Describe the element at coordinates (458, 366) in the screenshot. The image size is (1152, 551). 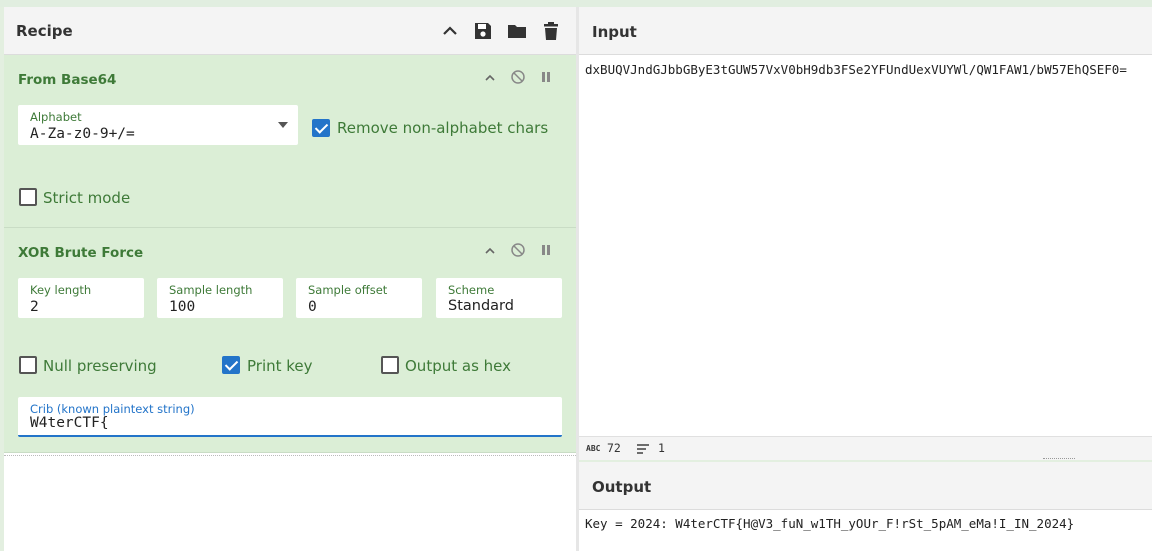
I see `output-hex-label: Output as hex` at that location.